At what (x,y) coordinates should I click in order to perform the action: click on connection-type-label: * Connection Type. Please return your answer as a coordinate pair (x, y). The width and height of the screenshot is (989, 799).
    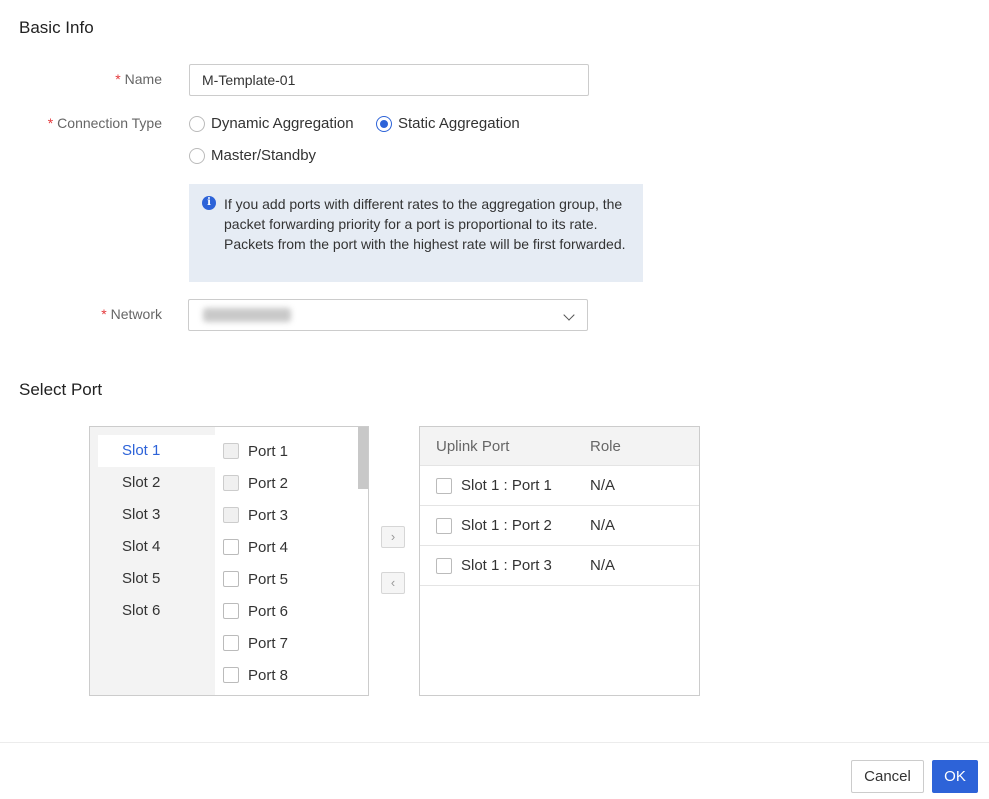
    Looking at the image, I should click on (104, 123).